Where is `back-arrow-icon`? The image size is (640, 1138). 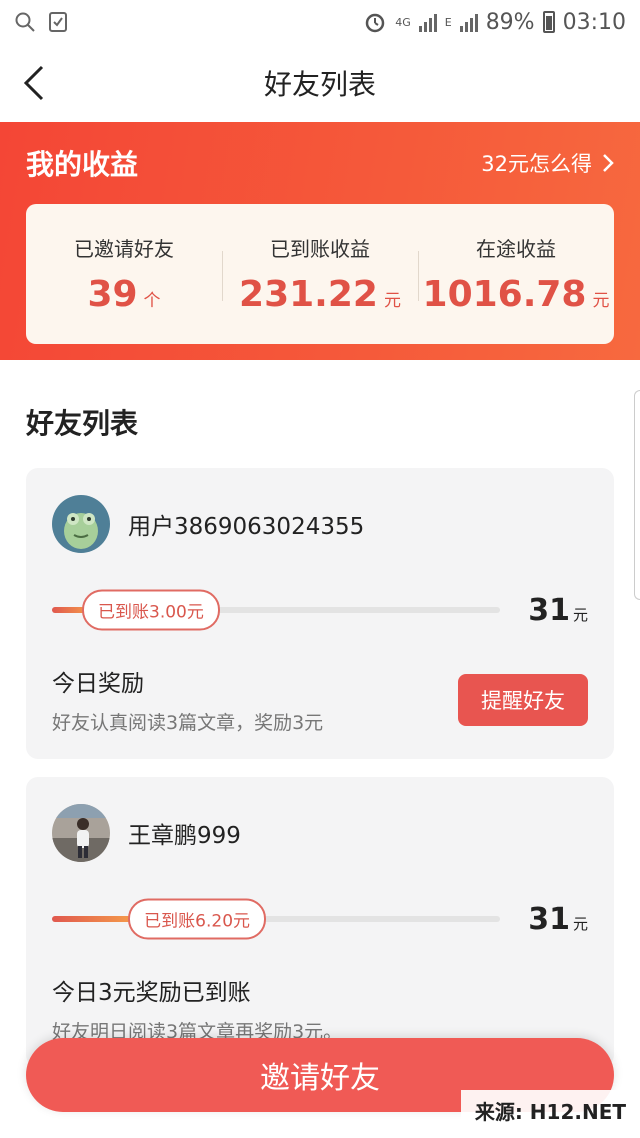 back-arrow-icon is located at coordinates (33, 83).